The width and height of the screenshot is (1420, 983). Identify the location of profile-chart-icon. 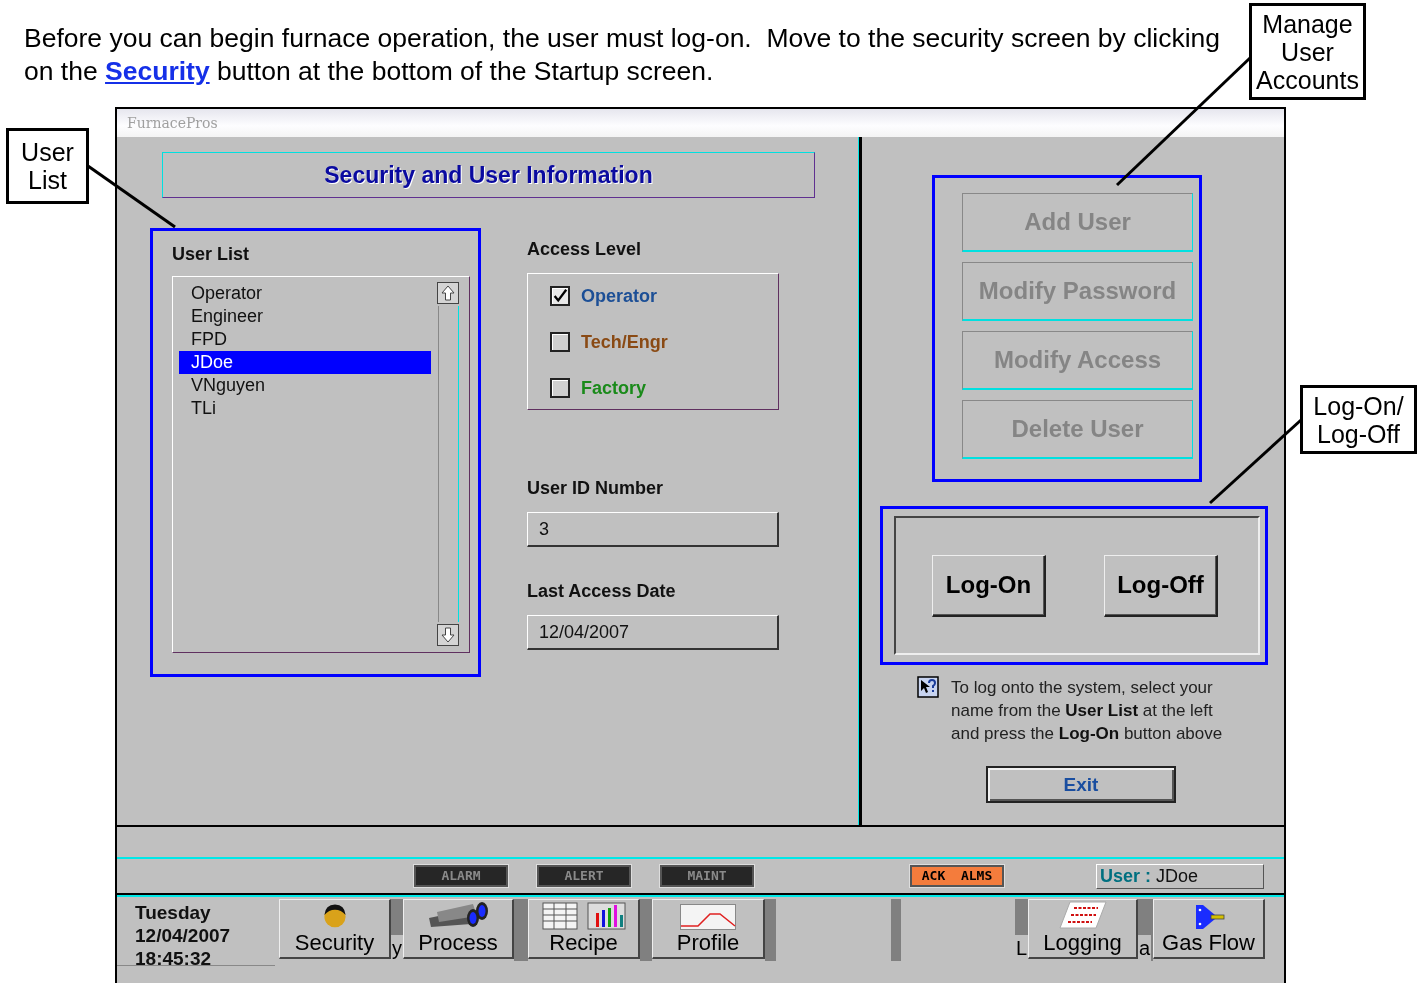
(708, 917).